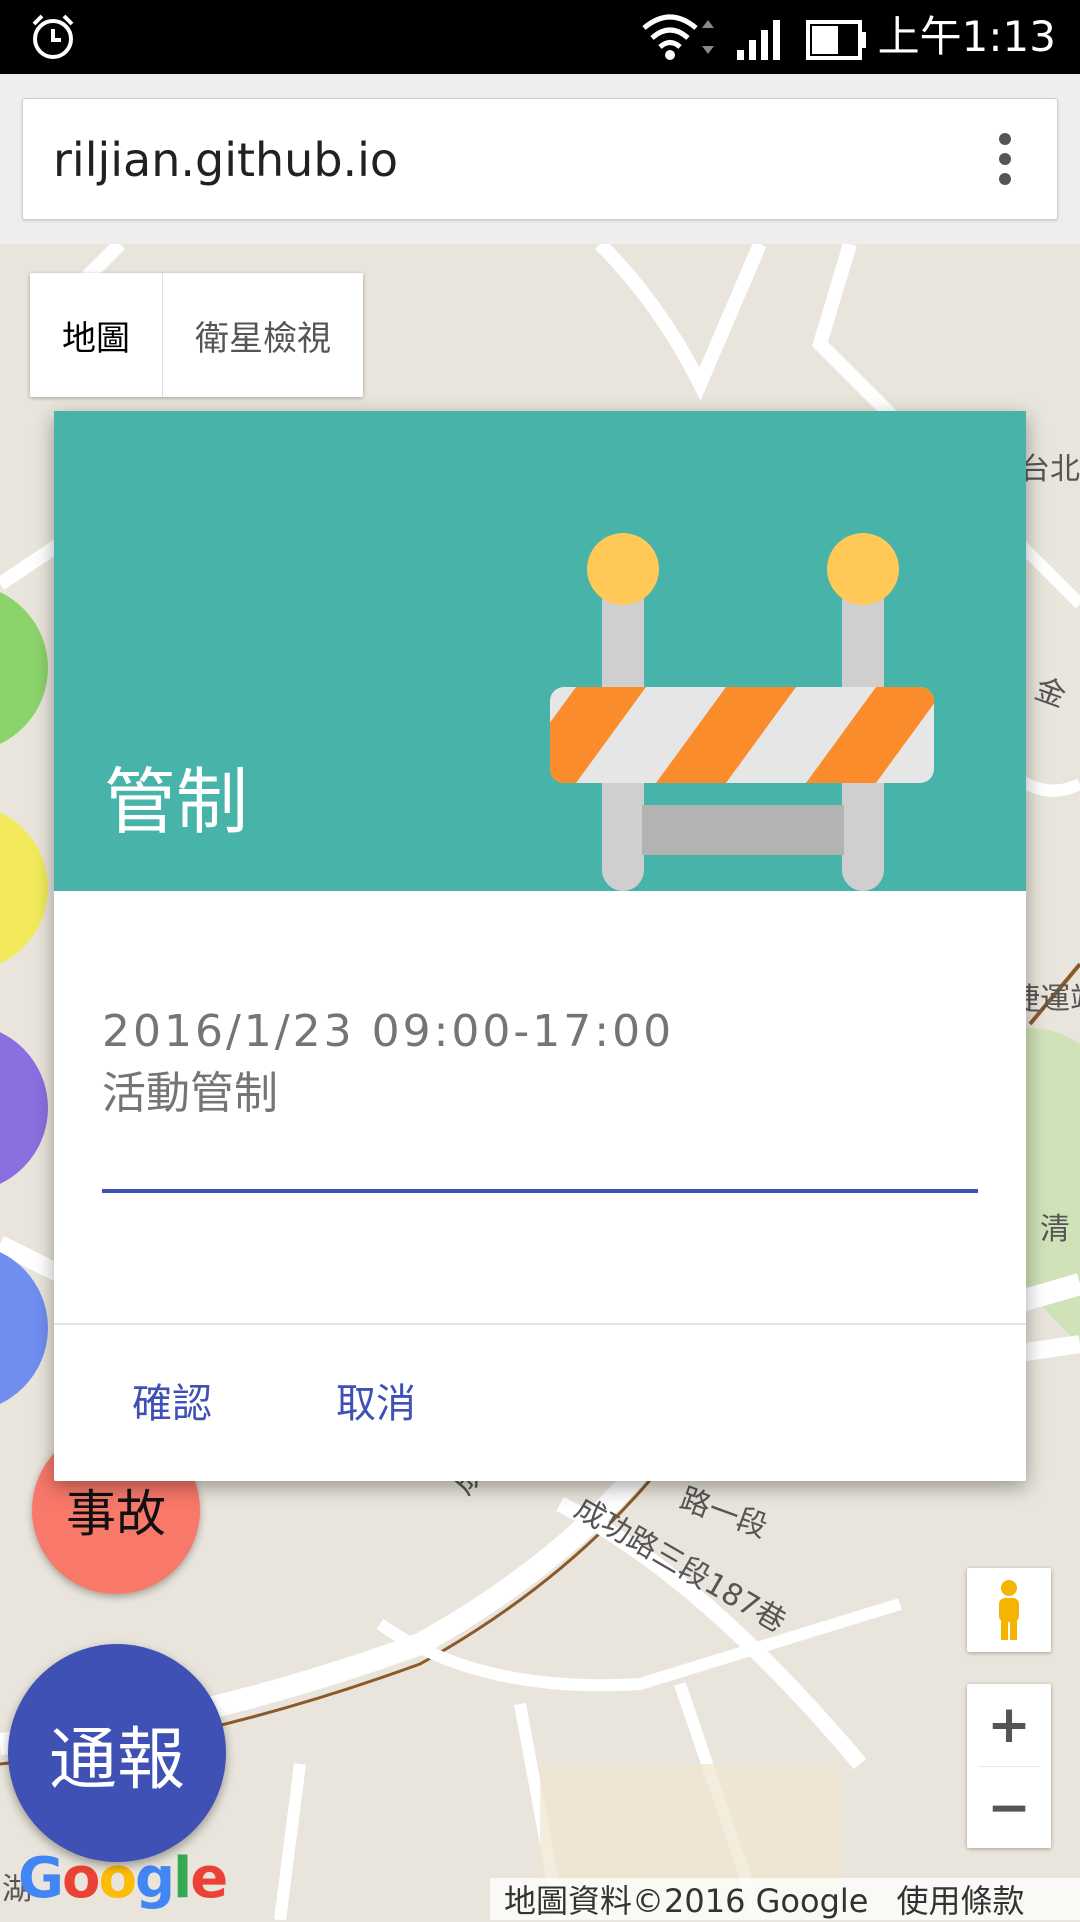  What do you see at coordinates (540, 1411) in the screenshot?
I see `dialog-actions: 確認 取消` at bounding box center [540, 1411].